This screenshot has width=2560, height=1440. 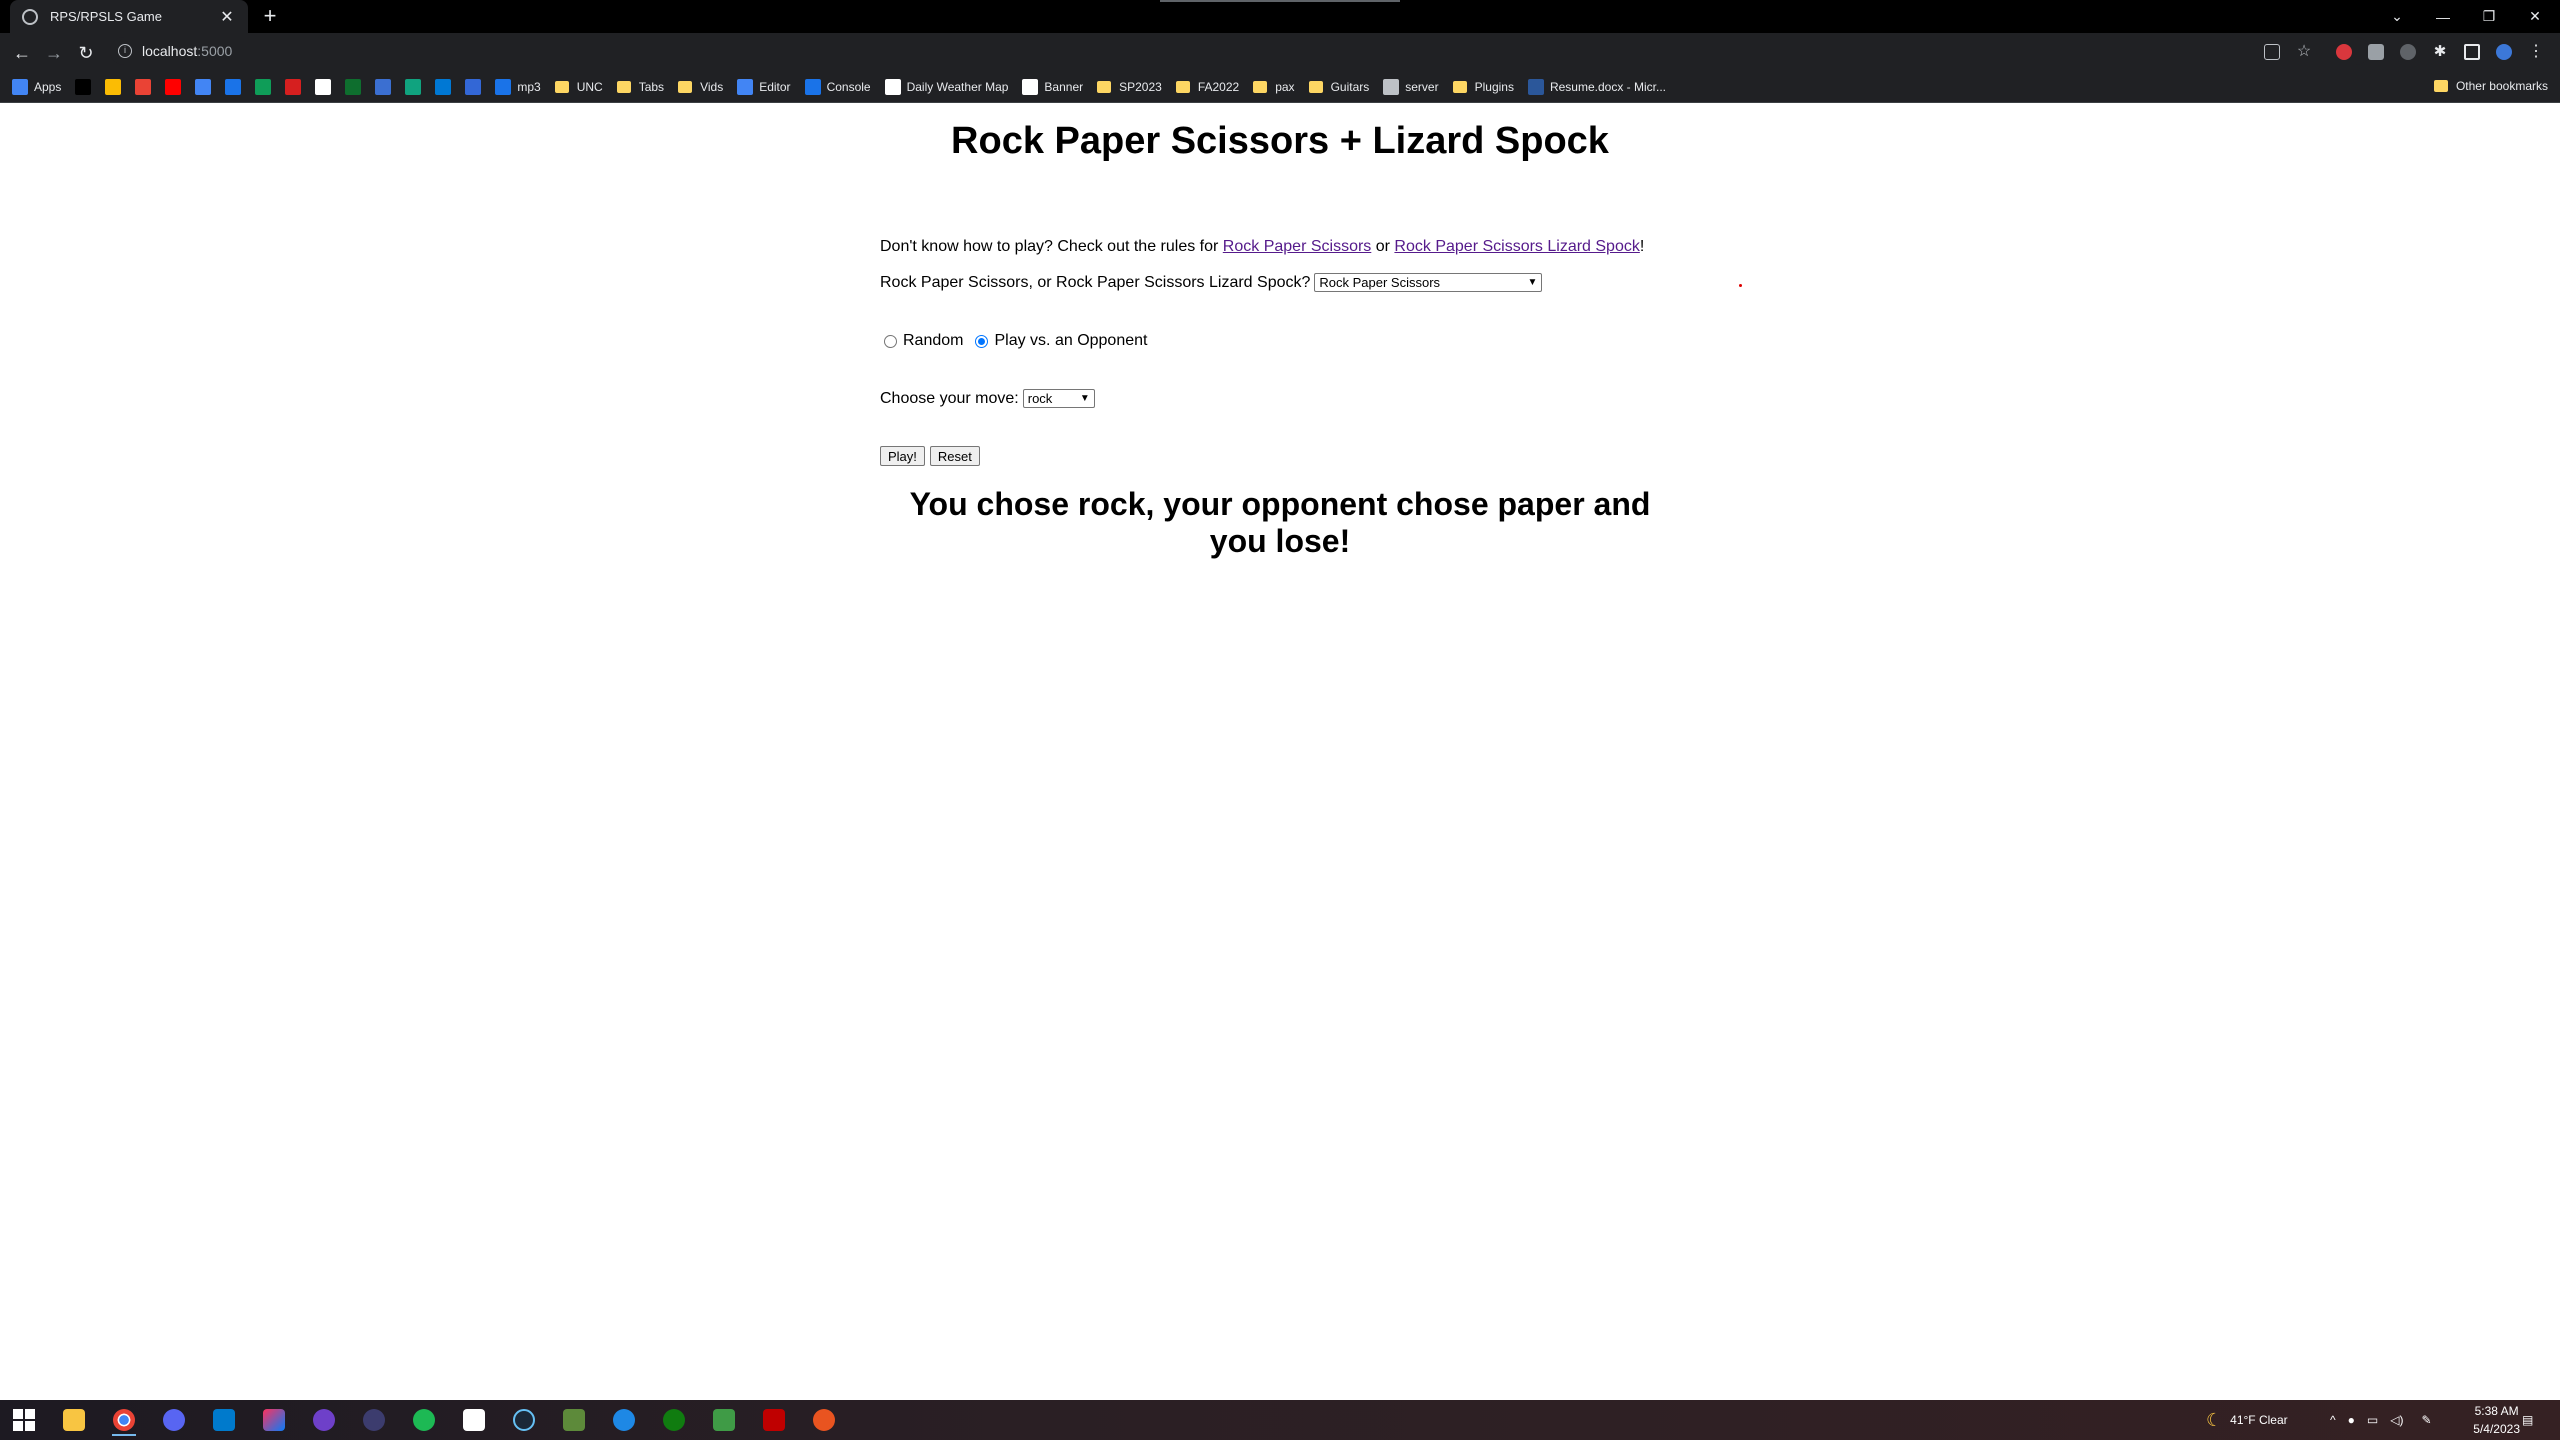 What do you see at coordinates (2397, 16) in the screenshot?
I see `tab-search-icon: ⌄` at bounding box center [2397, 16].